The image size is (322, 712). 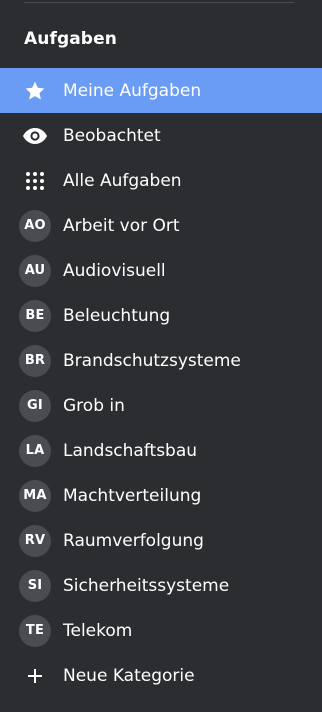 I want to click on category-badge-icon: SI, so click(x=35, y=585).